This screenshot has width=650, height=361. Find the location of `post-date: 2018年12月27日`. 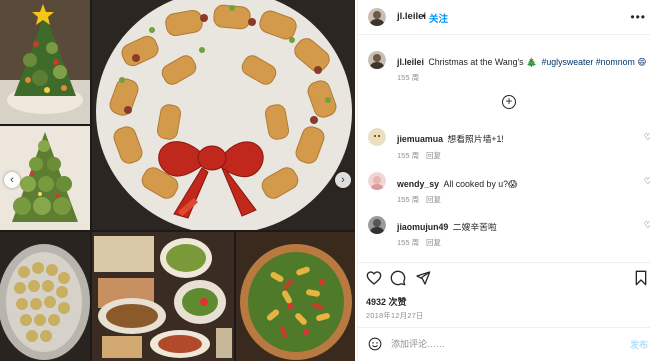

post-date: 2018年12月27日 is located at coordinates (395, 315).